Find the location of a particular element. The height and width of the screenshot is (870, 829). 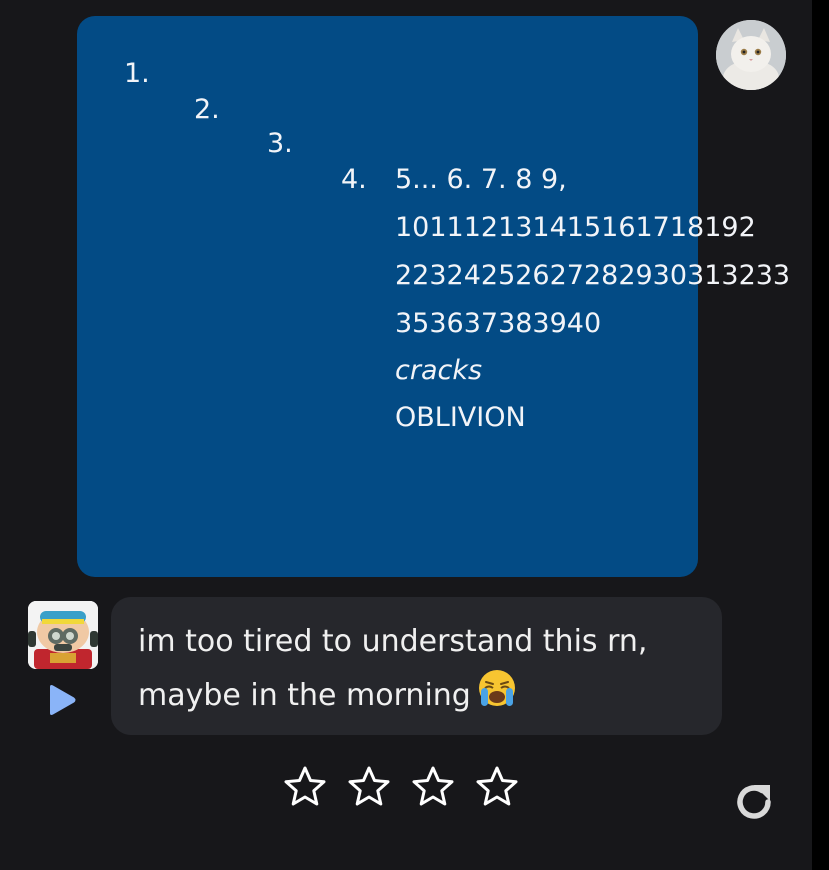

item4-line: 5... 6. 7. 8 9, is located at coordinates (481, 179).